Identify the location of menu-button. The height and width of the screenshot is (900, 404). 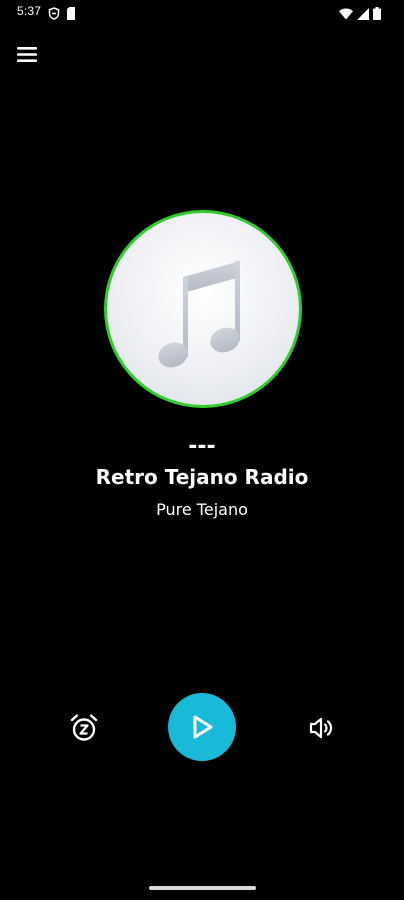
(28, 55).